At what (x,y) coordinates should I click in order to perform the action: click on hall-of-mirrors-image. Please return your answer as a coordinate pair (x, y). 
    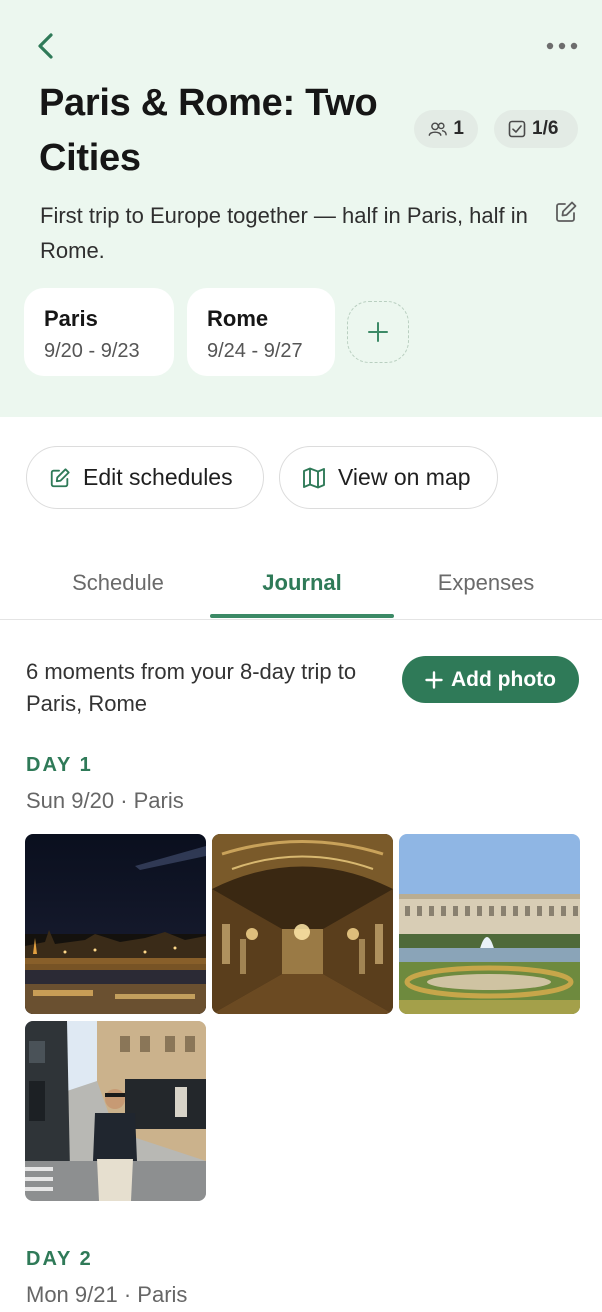
    Looking at the image, I should click on (302, 924).